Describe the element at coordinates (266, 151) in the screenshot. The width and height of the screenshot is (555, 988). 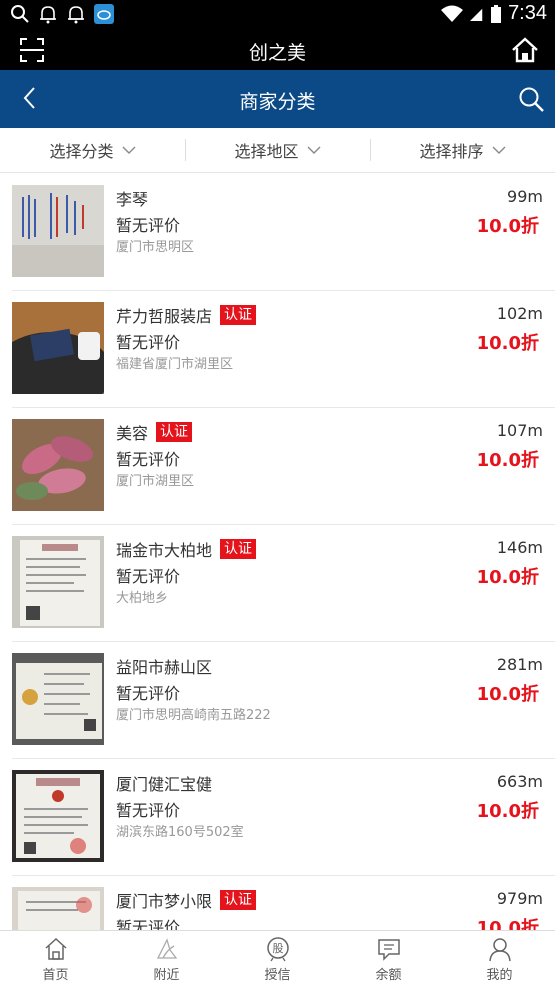
I see `filter-label: 选择地区` at that location.